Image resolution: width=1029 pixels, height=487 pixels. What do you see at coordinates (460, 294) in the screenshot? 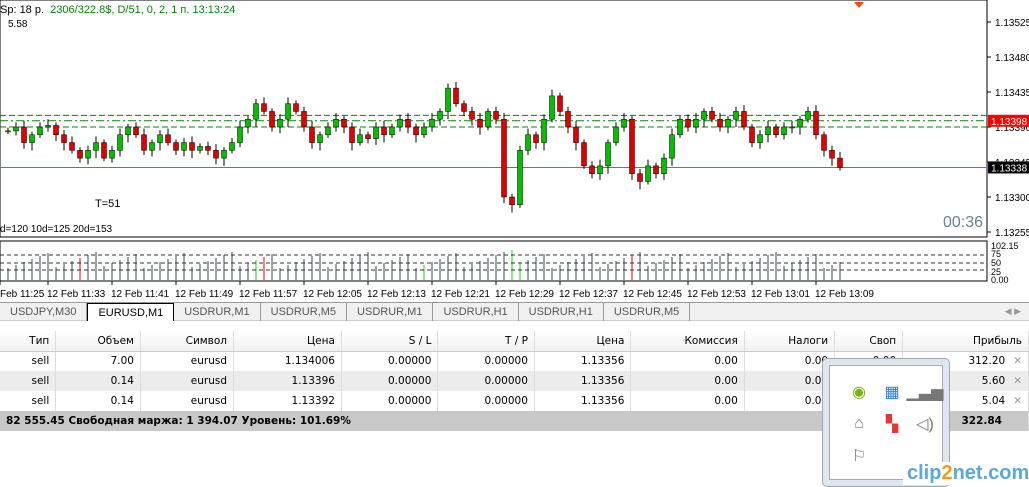
I see `time-tick: 12 Feb 12:21` at bounding box center [460, 294].